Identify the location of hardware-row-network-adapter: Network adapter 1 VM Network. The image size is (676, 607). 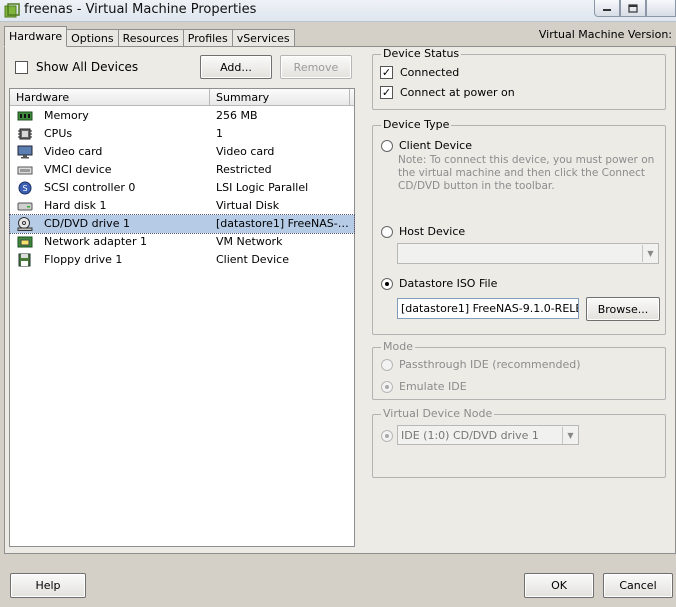
(182, 242).